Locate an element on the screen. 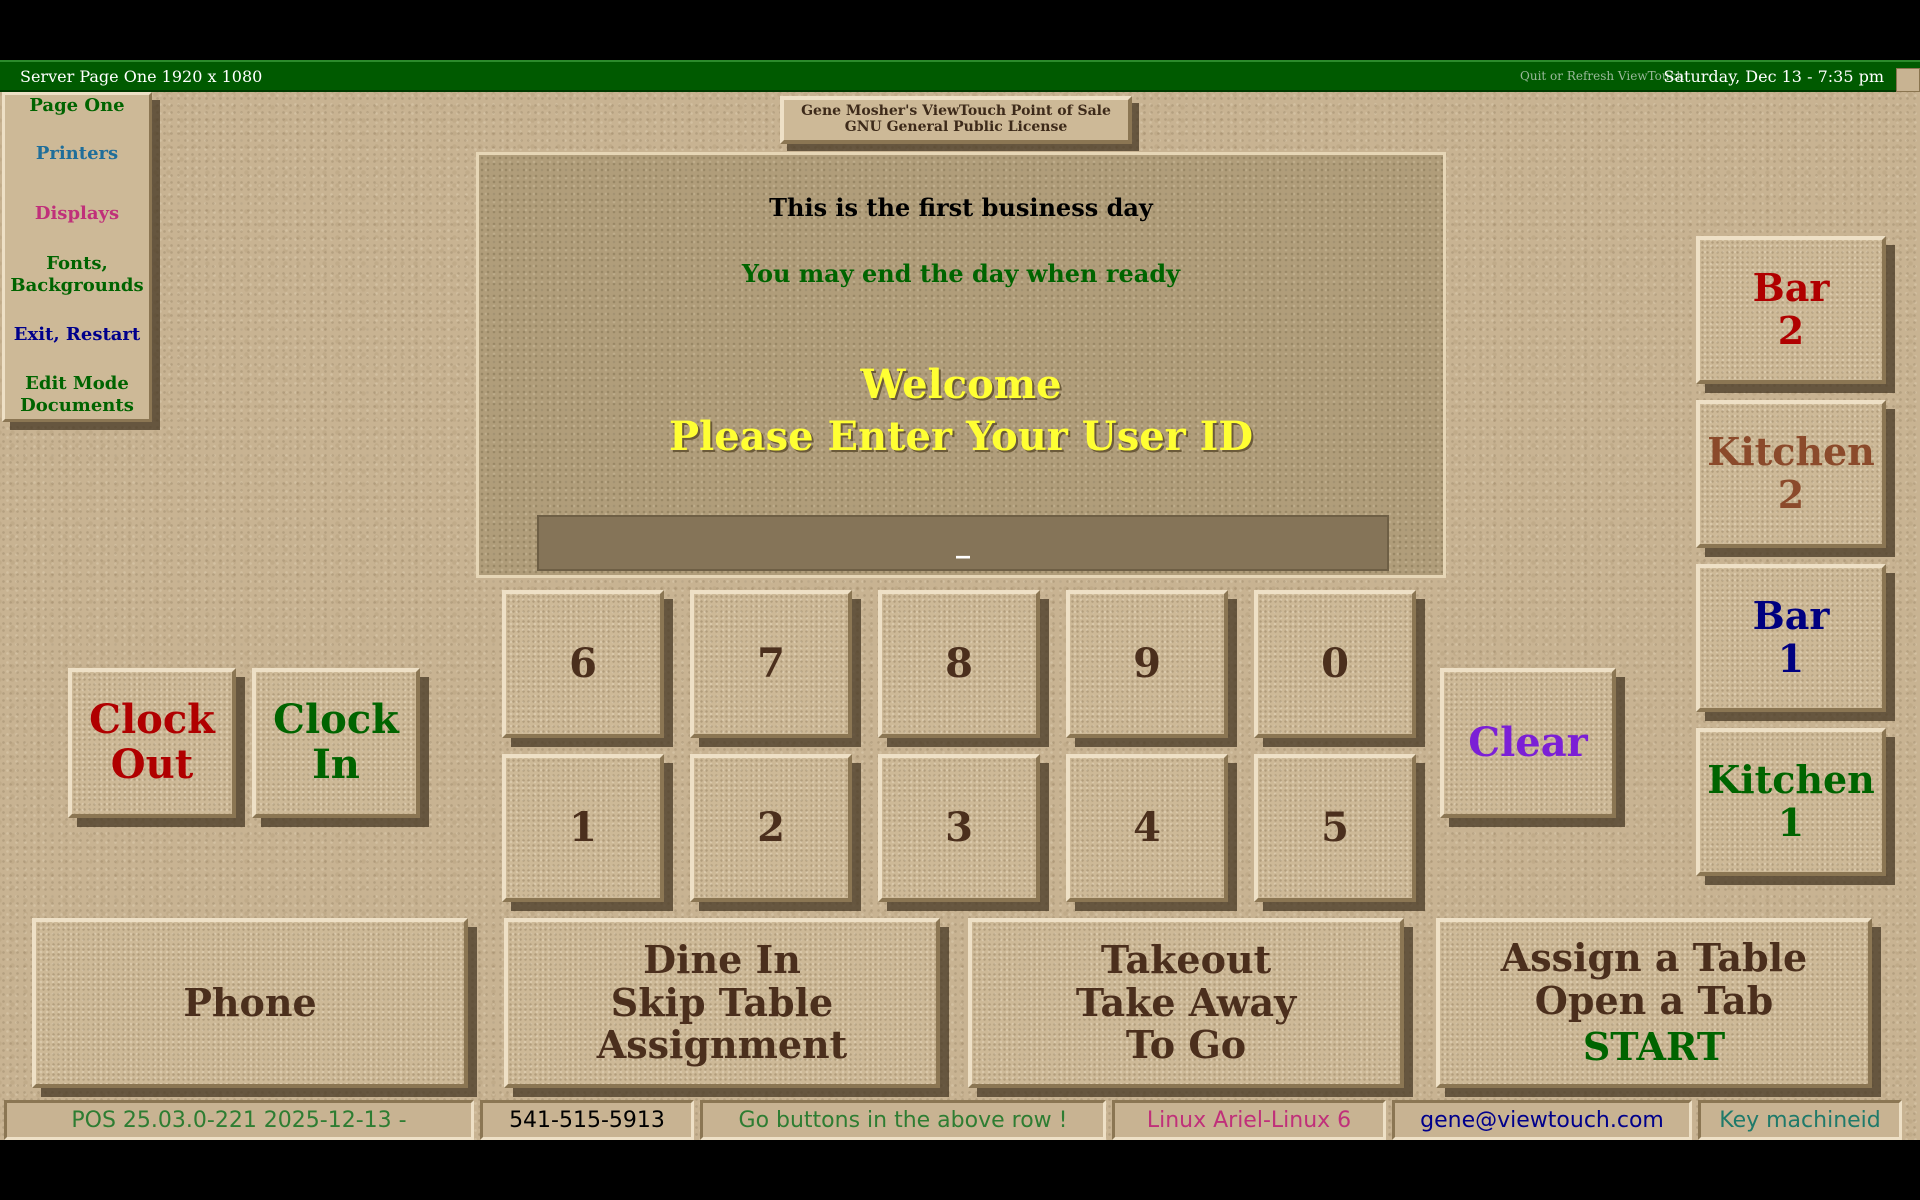  corner-box-icon is located at coordinates (1908, 80).